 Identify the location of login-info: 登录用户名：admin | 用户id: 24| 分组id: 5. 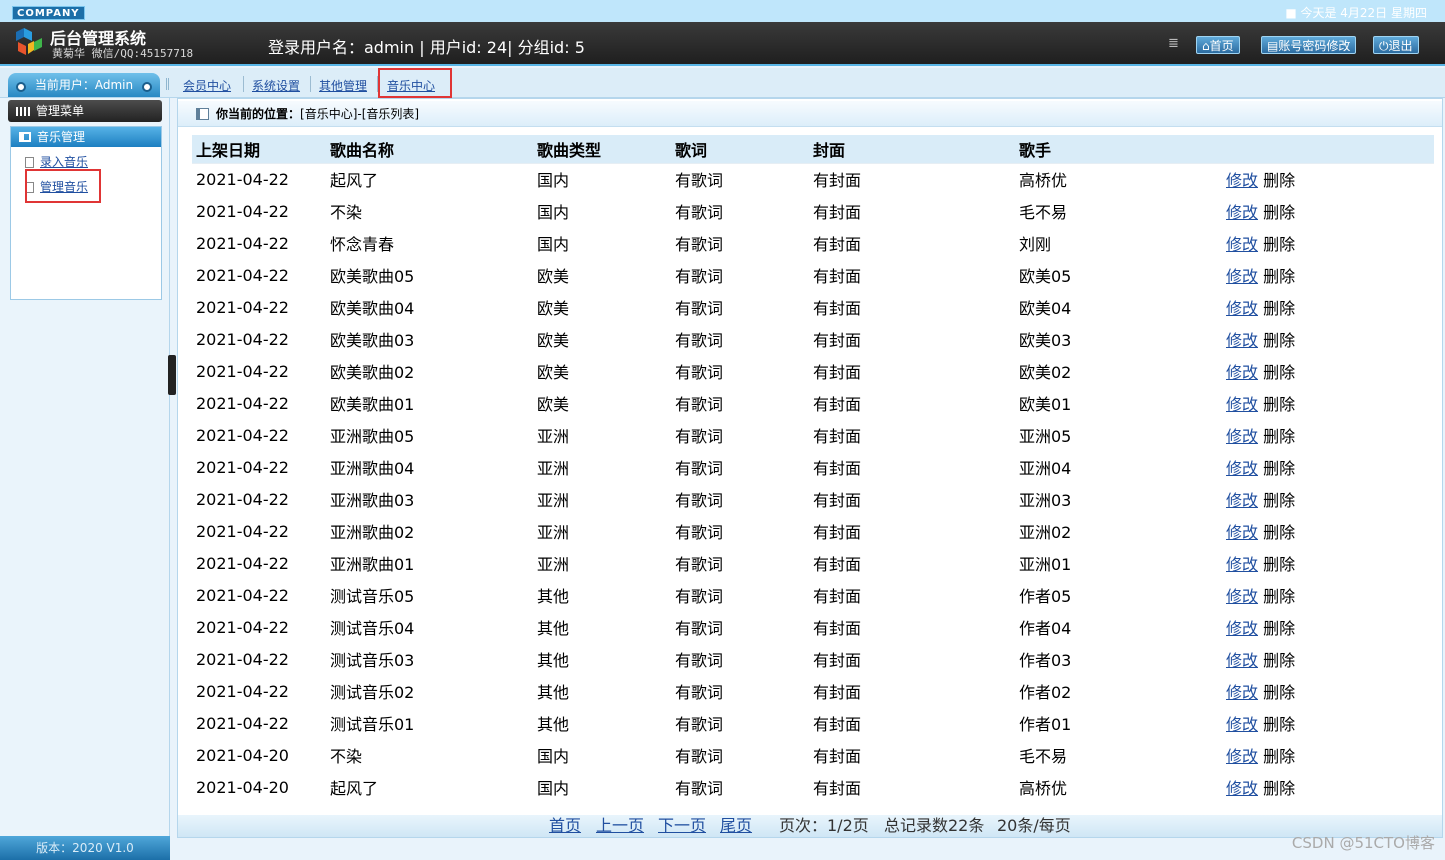
(426, 47).